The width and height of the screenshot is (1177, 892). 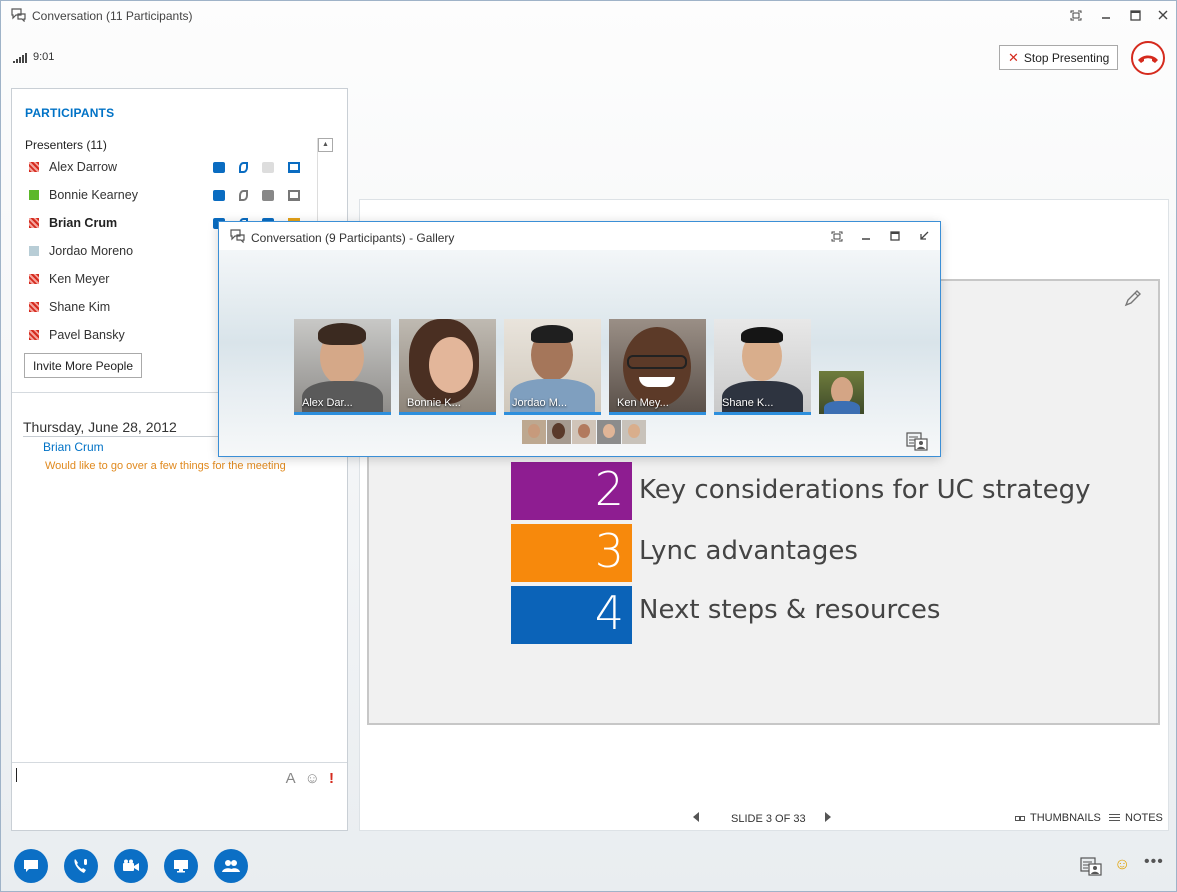 I want to click on participant-name: Ken Meyer, so click(x=79, y=279).